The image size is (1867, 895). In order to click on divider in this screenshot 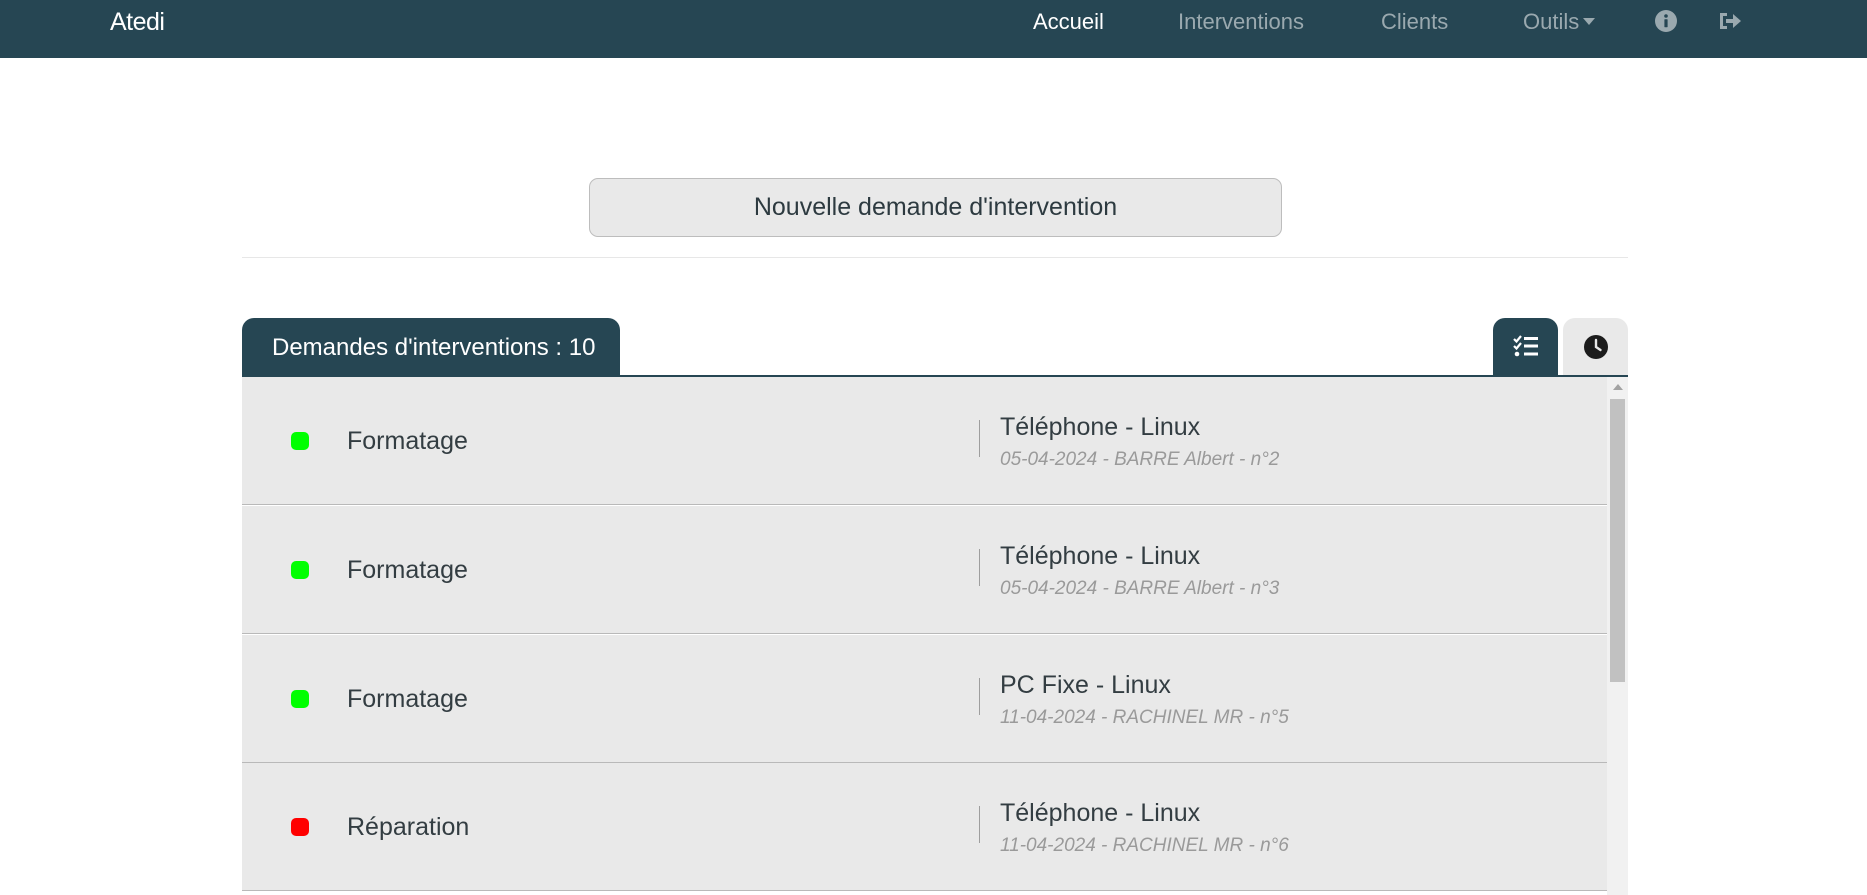, I will do `click(935, 257)`.